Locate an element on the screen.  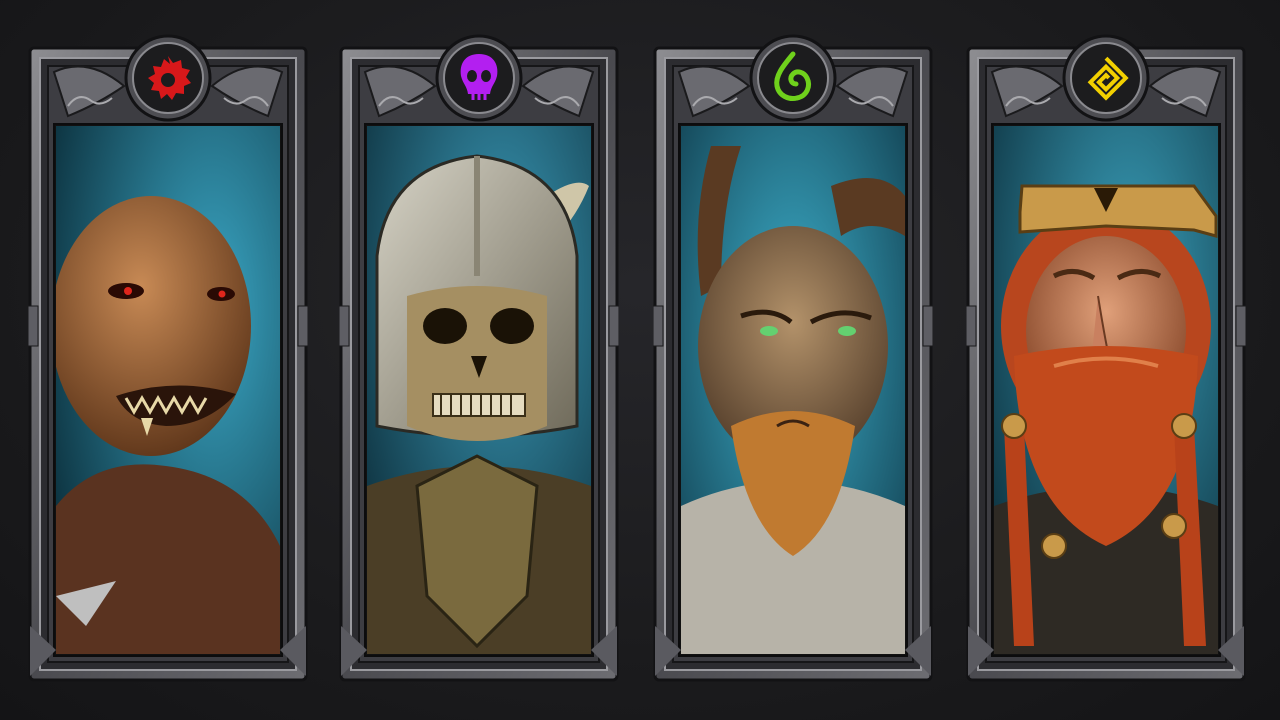
portrait-dwarf is located at coordinates (1106, 390).